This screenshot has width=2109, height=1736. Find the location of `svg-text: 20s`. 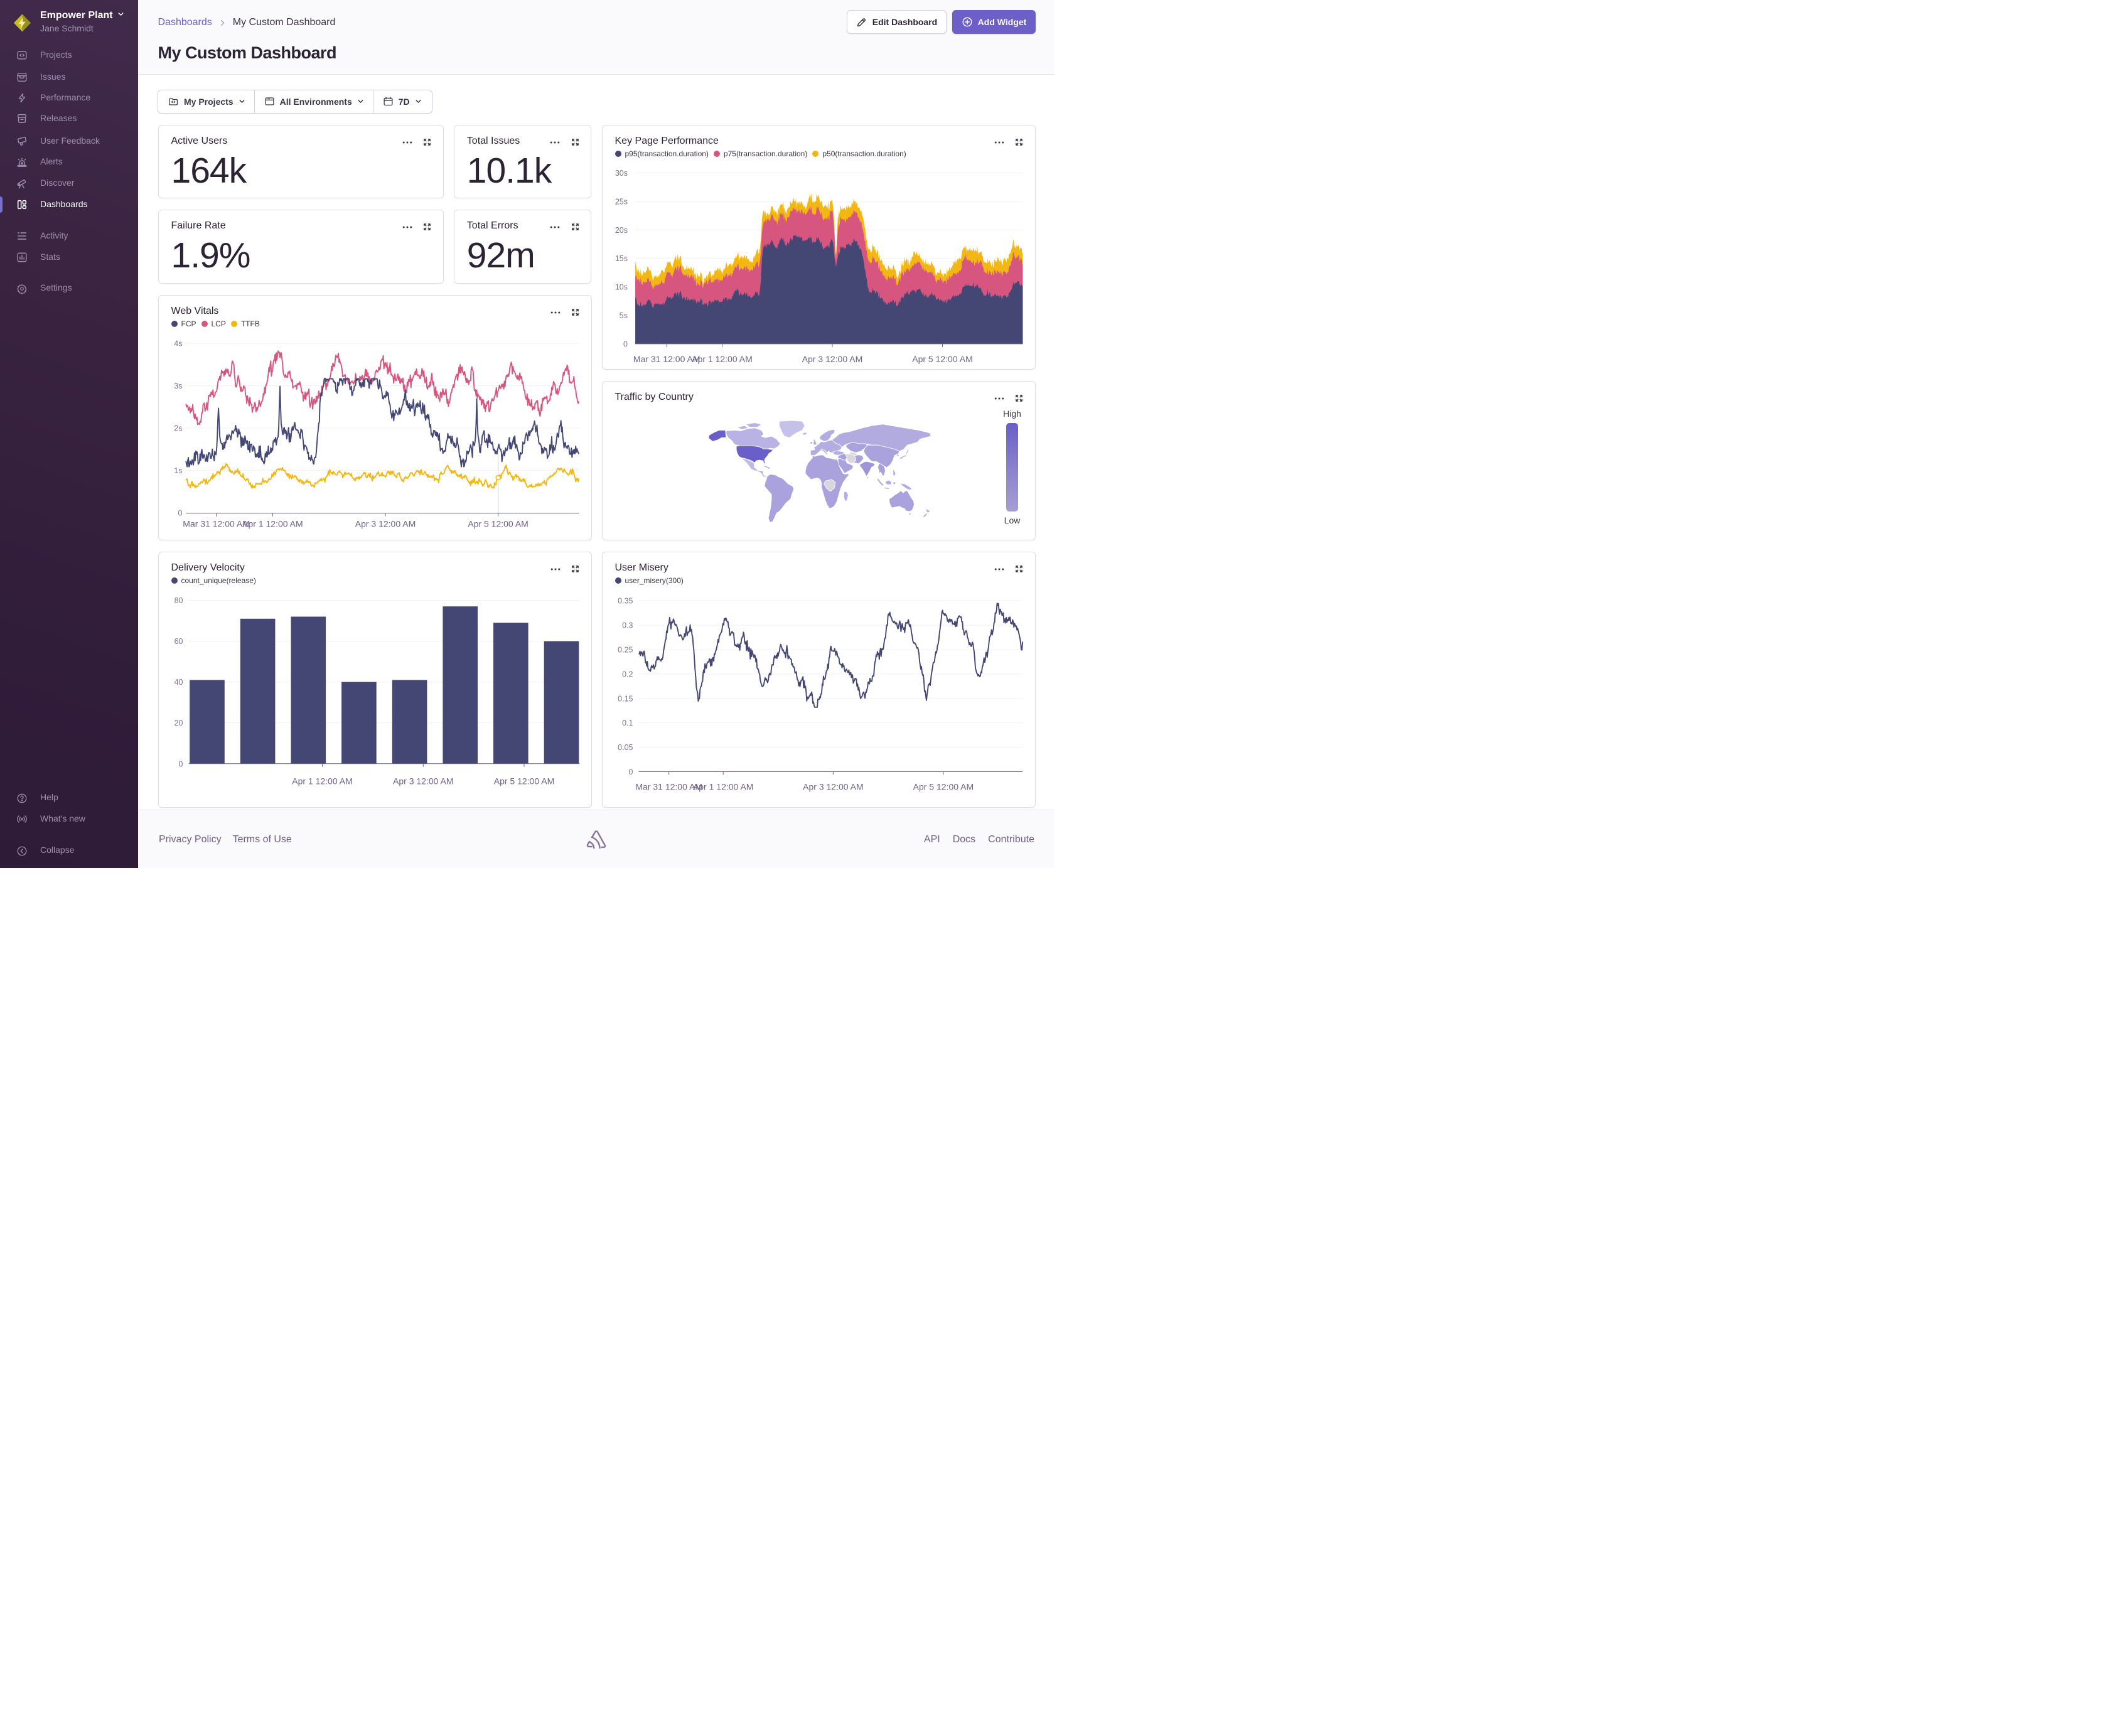

svg-text: 20s is located at coordinates (620, 229).